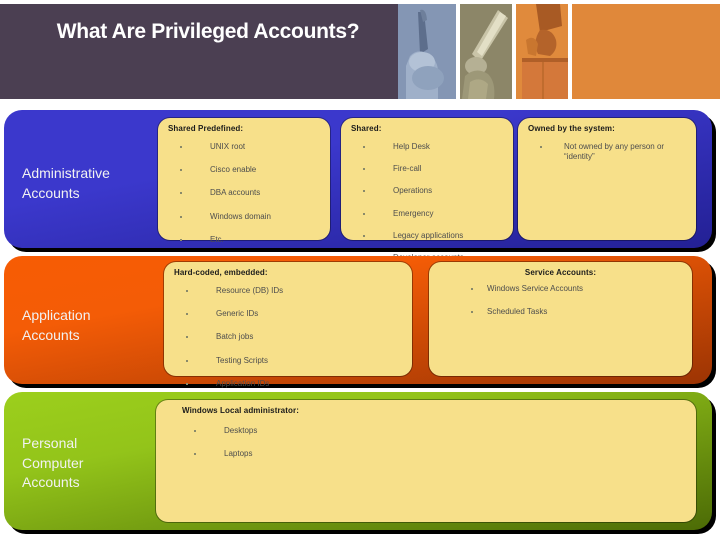  I want to click on bullet-list: Not owned by any person or “identity”, so click(610, 158).